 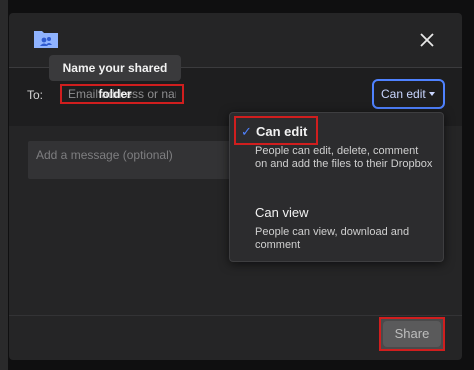 I want to click on menu-option-can-edit: ✓ Can edit, so click(x=276, y=130).